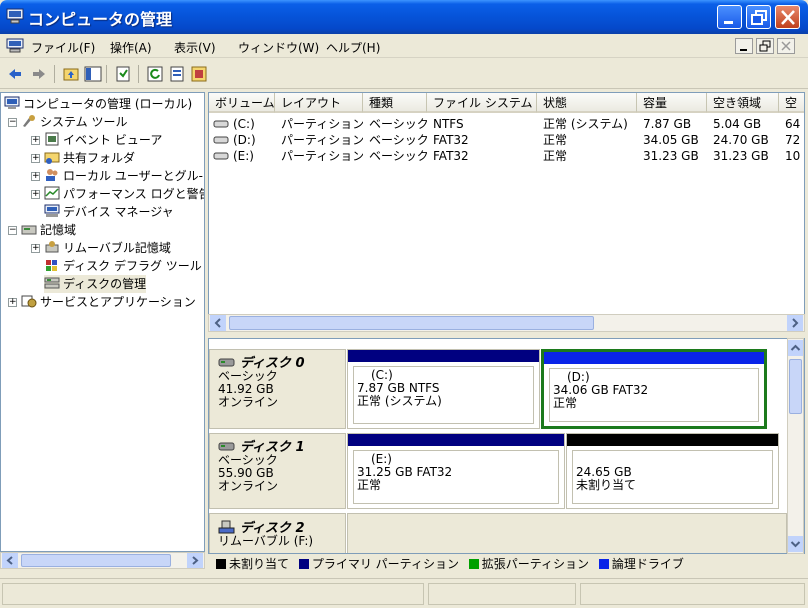 The image size is (808, 608). Describe the element at coordinates (277, 533) in the screenshot. I see `disk-2-label: ディスク 2 リムーバブル (F:)` at that location.